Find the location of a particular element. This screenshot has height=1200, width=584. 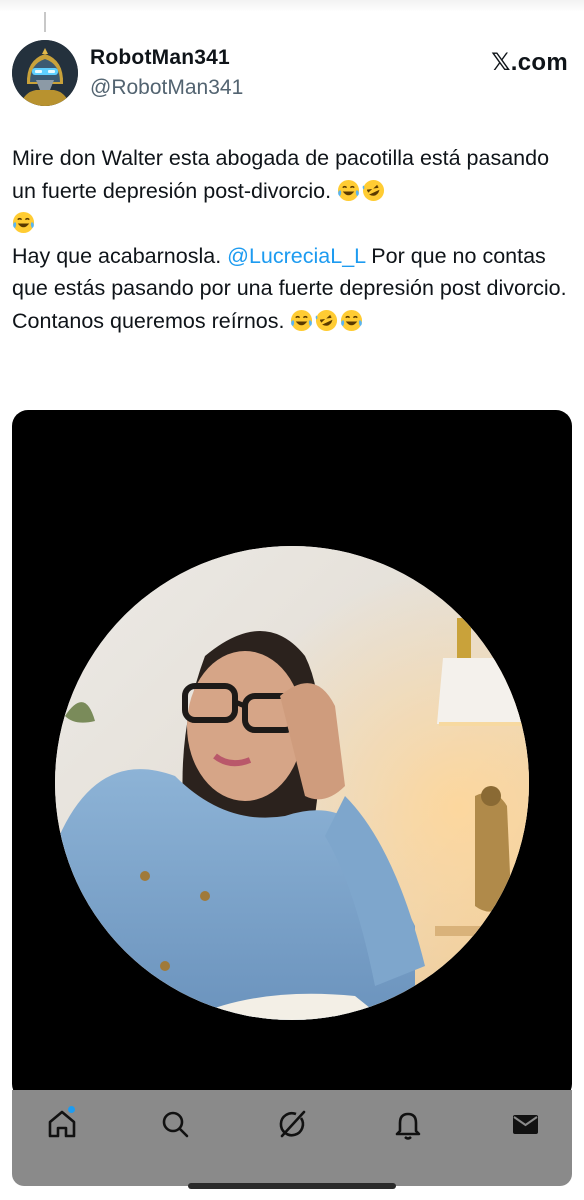

notifications-icon is located at coordinates (408, 1124).